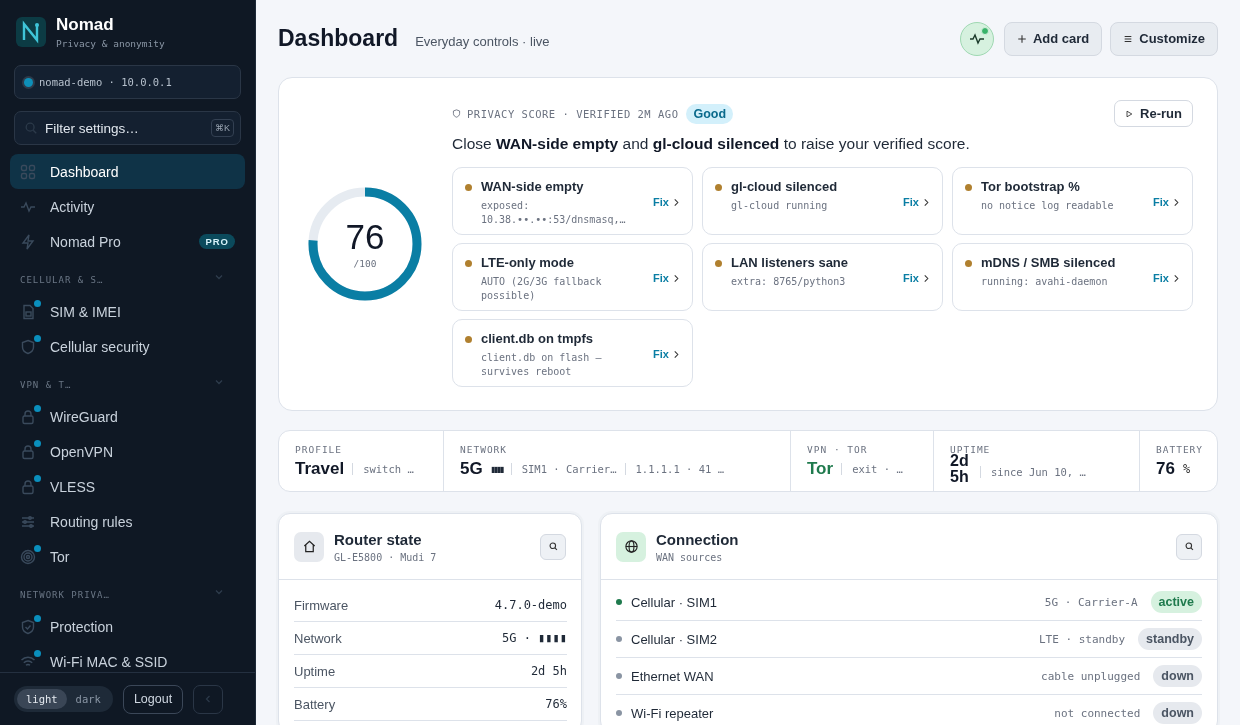 Image resolution: width=1240 pixels, height=725 pixels. I want to click on source-name: Ethernet WAN, so click(673, 676).